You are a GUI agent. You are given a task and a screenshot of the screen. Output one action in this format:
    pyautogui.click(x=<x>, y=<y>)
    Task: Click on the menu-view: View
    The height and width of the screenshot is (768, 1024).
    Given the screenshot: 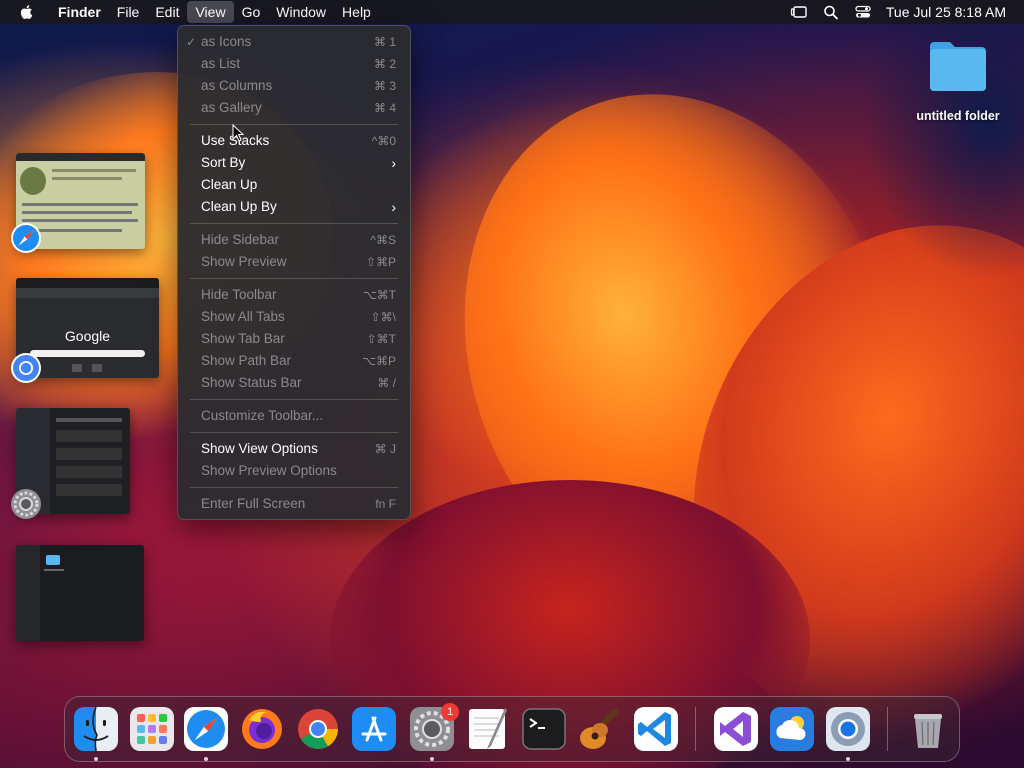 What is the action you would take?
    pyautogui.click(x=210, y=12)
    